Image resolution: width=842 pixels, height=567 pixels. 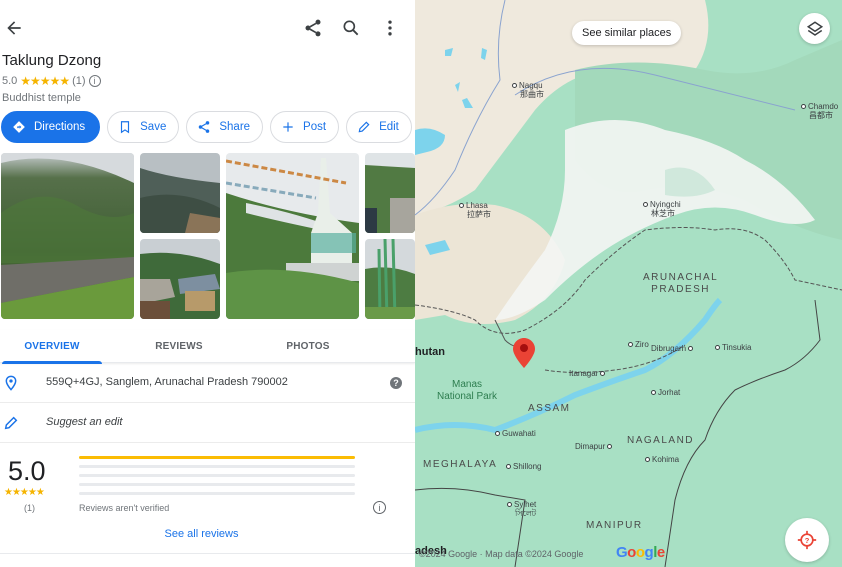 What do you see at coordinates (52, 60) in the screenshot?
I see `place-title: Taklung Dzong` at bounding box center [52, 60].